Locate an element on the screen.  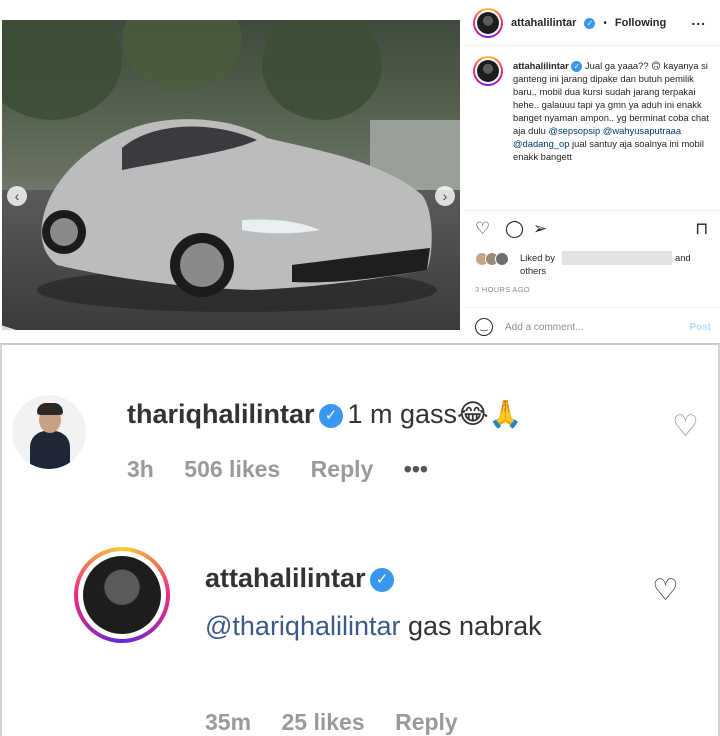
header-divider is located at coordinates (591, 45).